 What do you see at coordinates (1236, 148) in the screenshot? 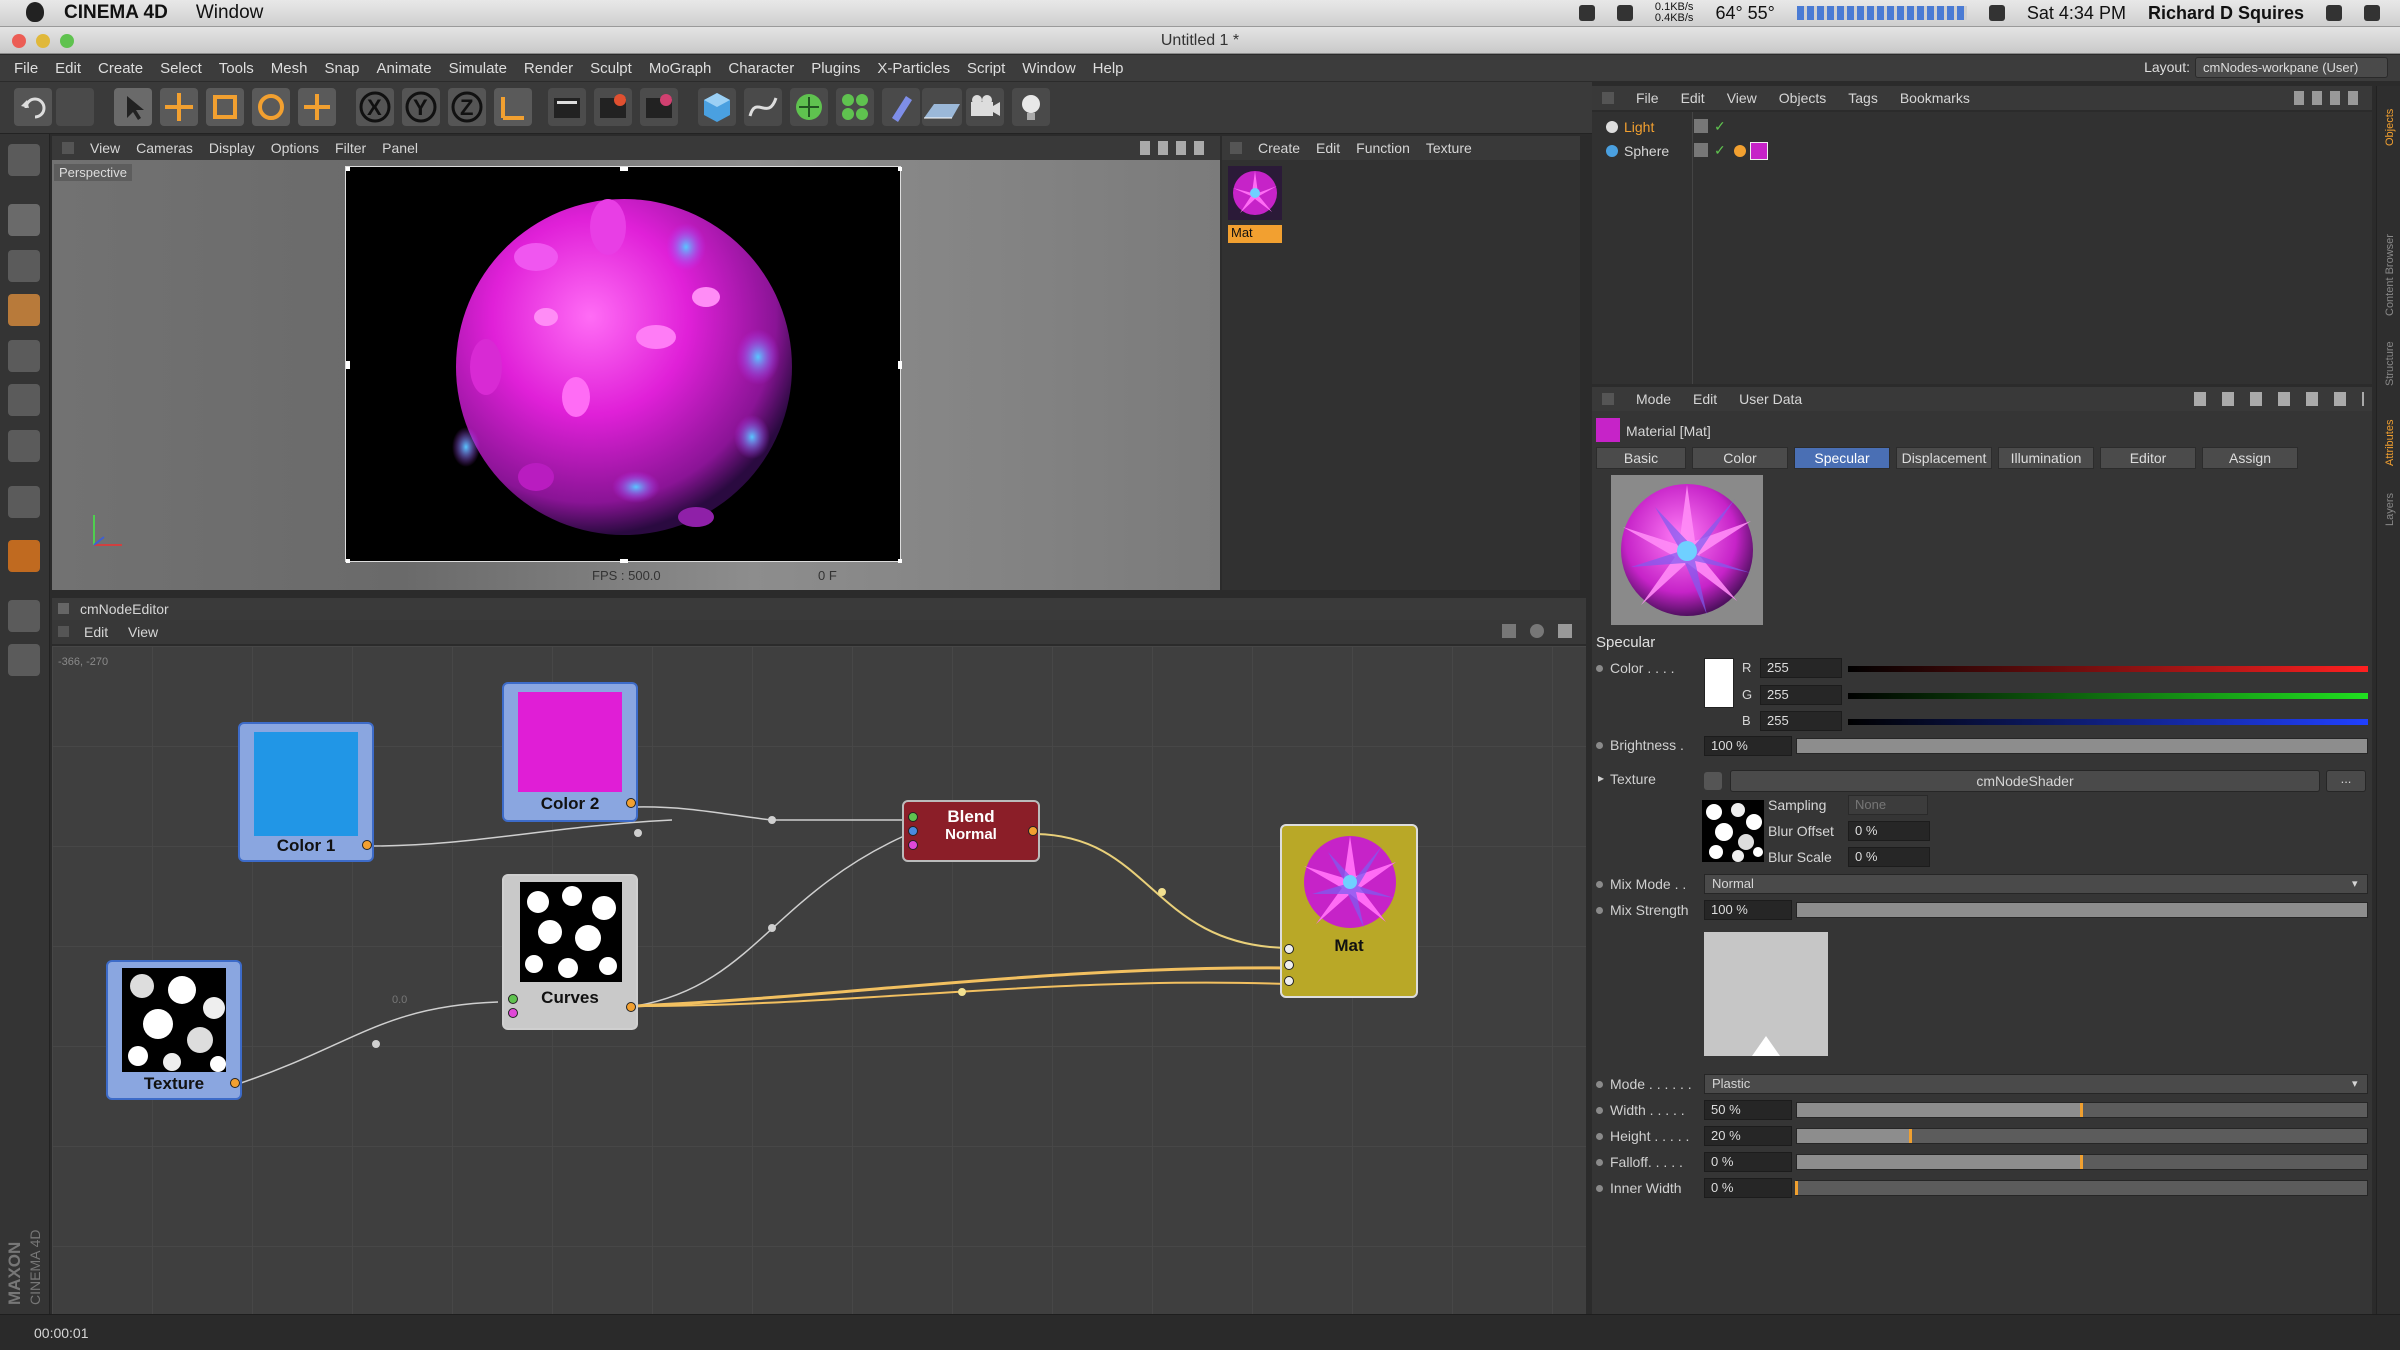
I see `material-panel-icon` at bounding box center [1236, 148].